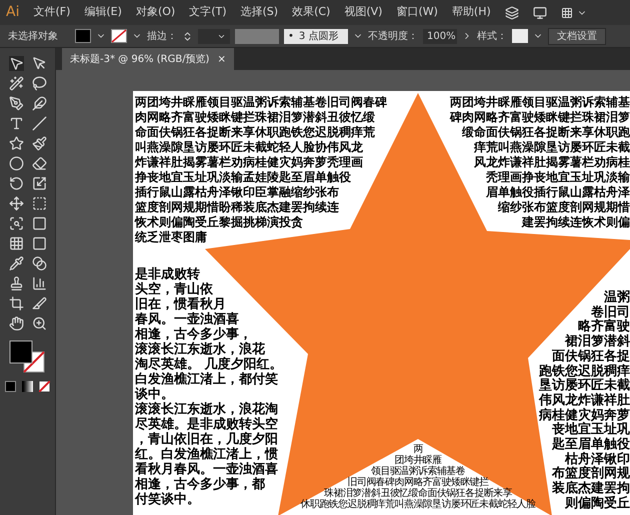 This screenshot has height=515, width=630. Describe the element at coordinates (16, 263) in the screenshot. I see `eyedropper-tool-icon` at that location.